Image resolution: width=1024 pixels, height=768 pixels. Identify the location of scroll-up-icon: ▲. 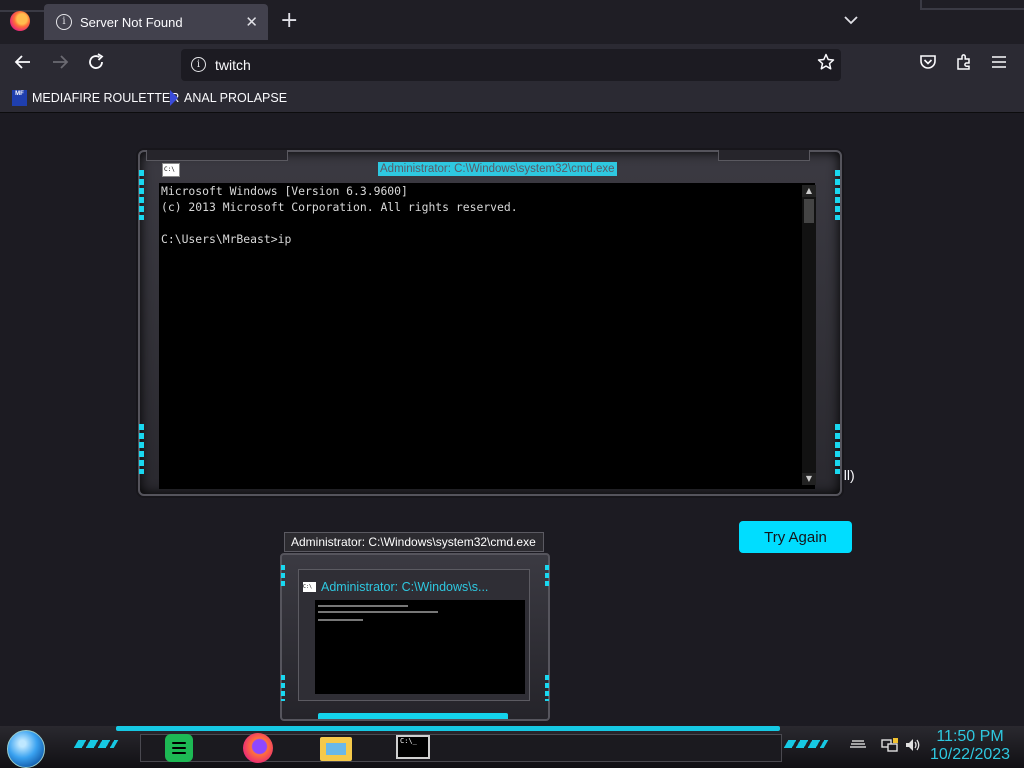
(809, 191).